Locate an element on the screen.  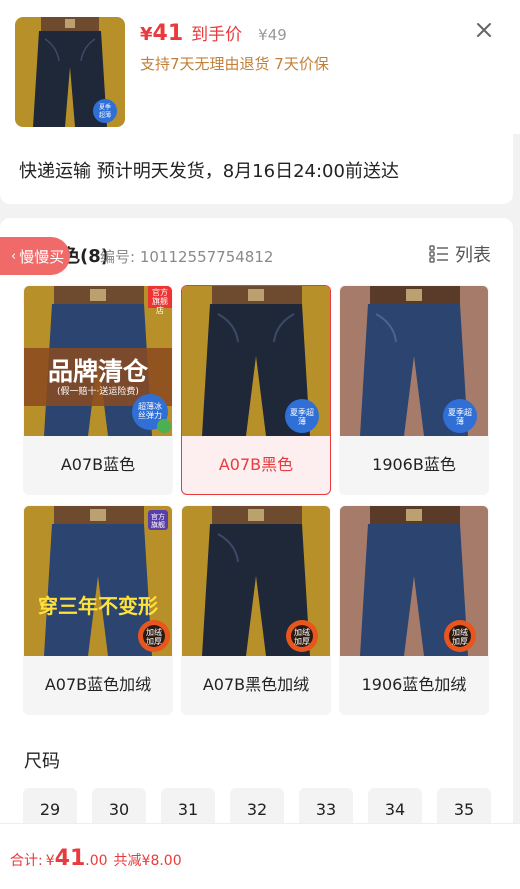
total-decimal: .00 is located at coordinates (96, 861).